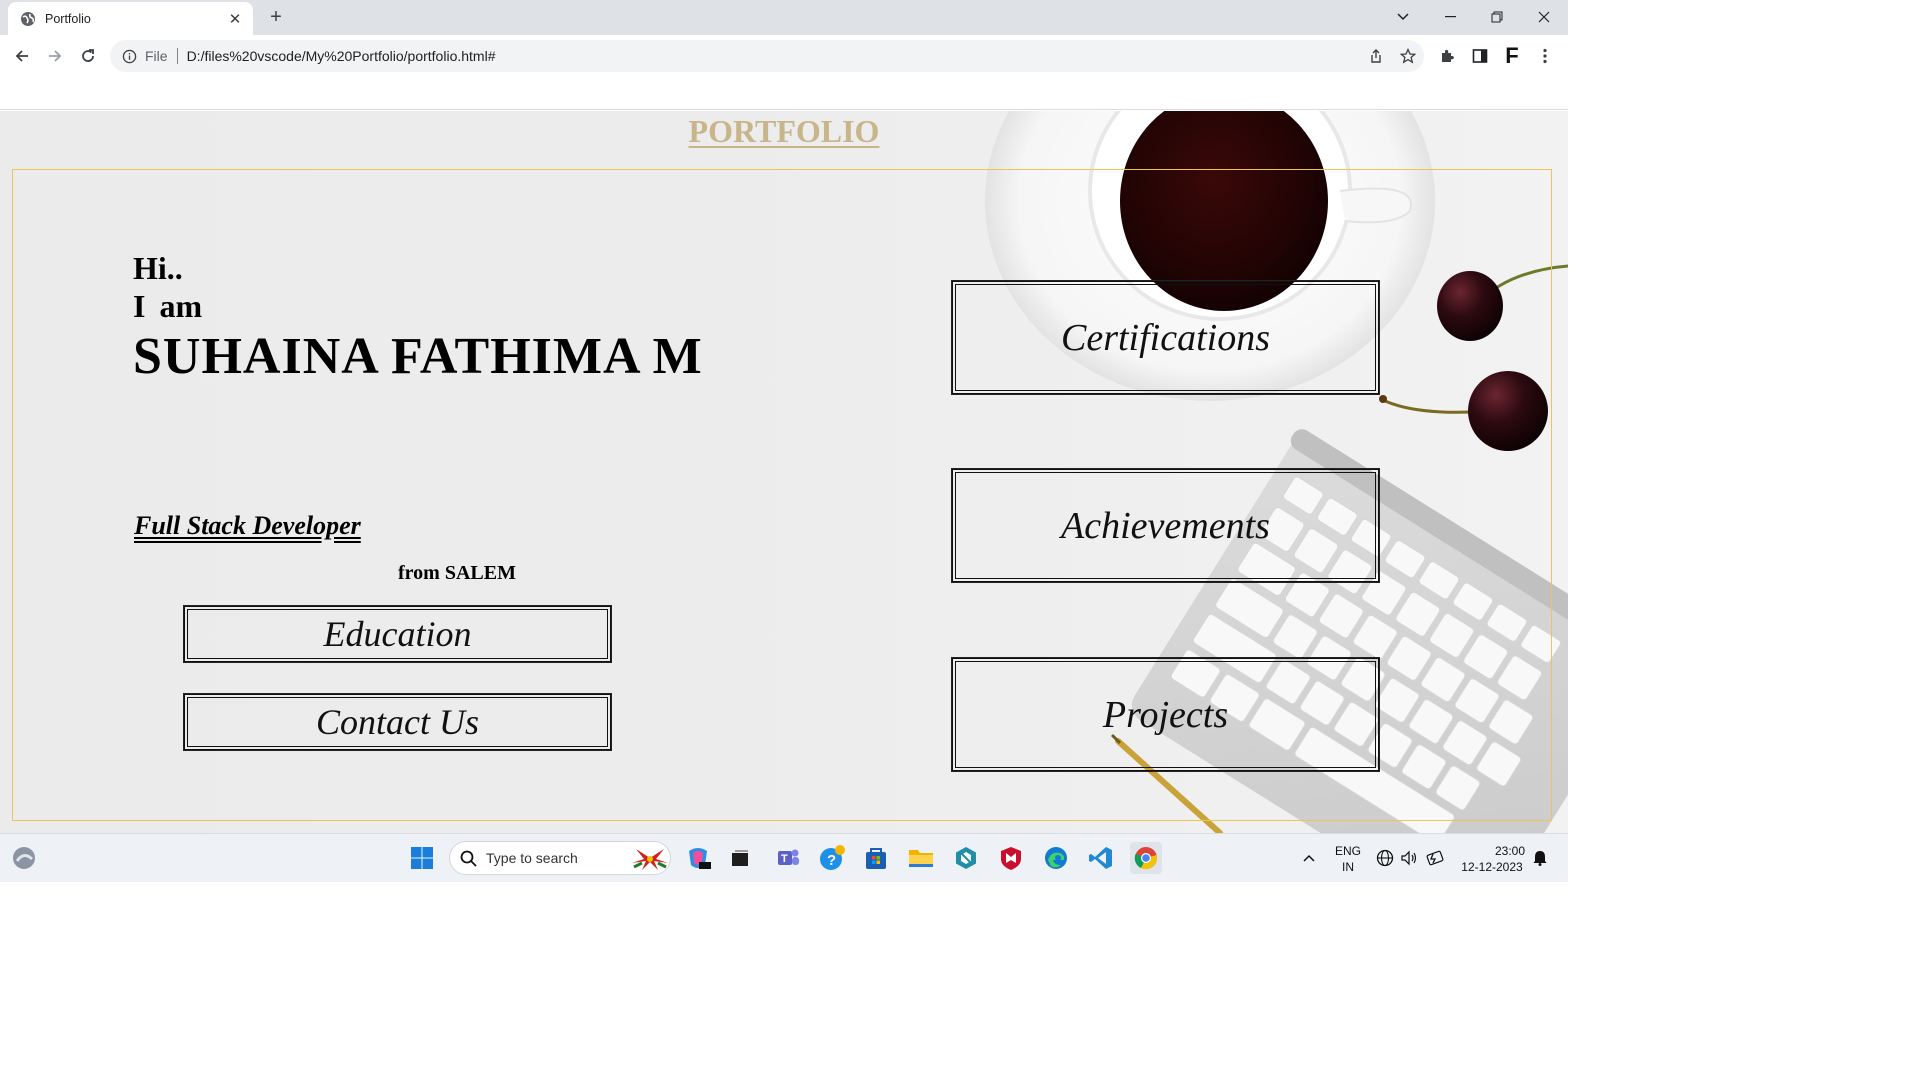  Describe the element at coordinates (650, 859) in the screenshot. I see `poinsettia-highlight-icon` at that location.